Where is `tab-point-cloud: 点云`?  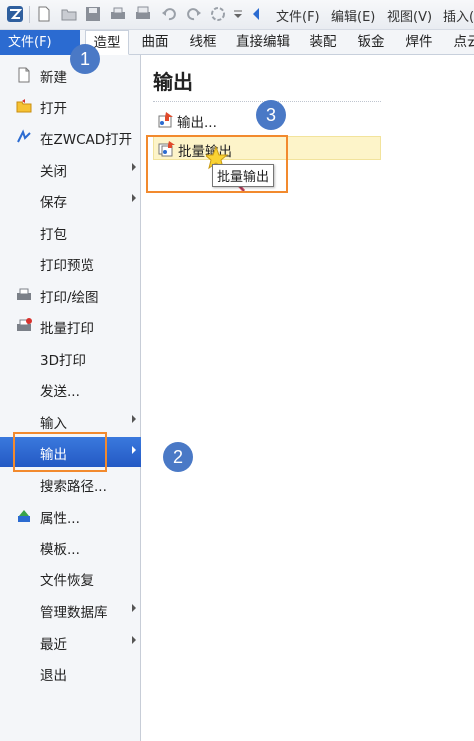 tab-point-cloud: 点云 is located at coordinates (460, 42).